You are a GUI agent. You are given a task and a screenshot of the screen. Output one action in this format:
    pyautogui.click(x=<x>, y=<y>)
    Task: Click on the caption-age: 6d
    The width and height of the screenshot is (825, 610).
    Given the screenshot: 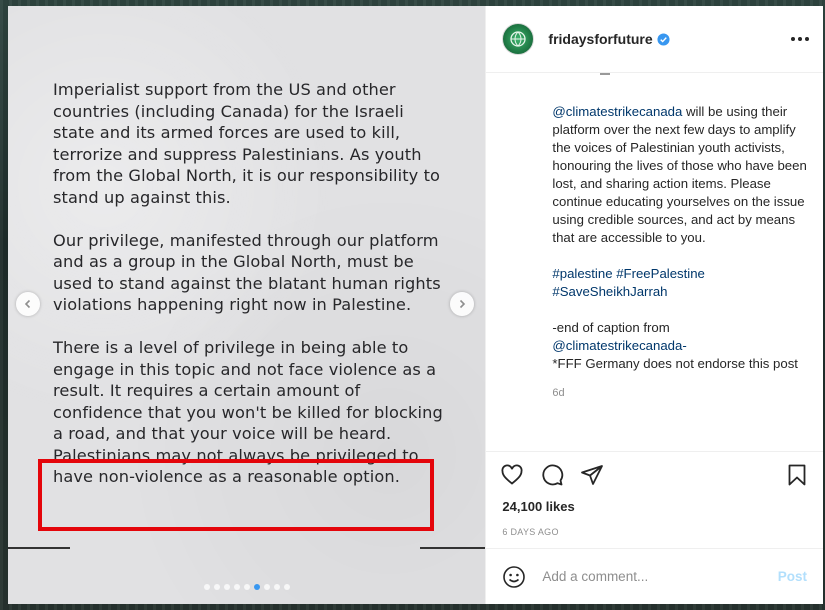 What is the action you would take?
    pyautogui.click(x=558, y=393)
    